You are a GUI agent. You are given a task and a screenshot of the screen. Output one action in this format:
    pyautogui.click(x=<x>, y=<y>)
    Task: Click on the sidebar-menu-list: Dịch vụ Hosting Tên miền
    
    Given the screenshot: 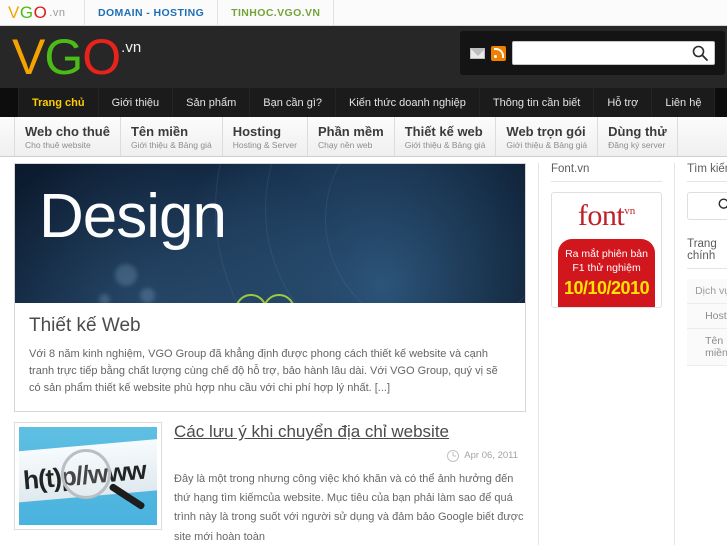 What is the action you would take?
    pyautogui.click(x=707, y=322)
    